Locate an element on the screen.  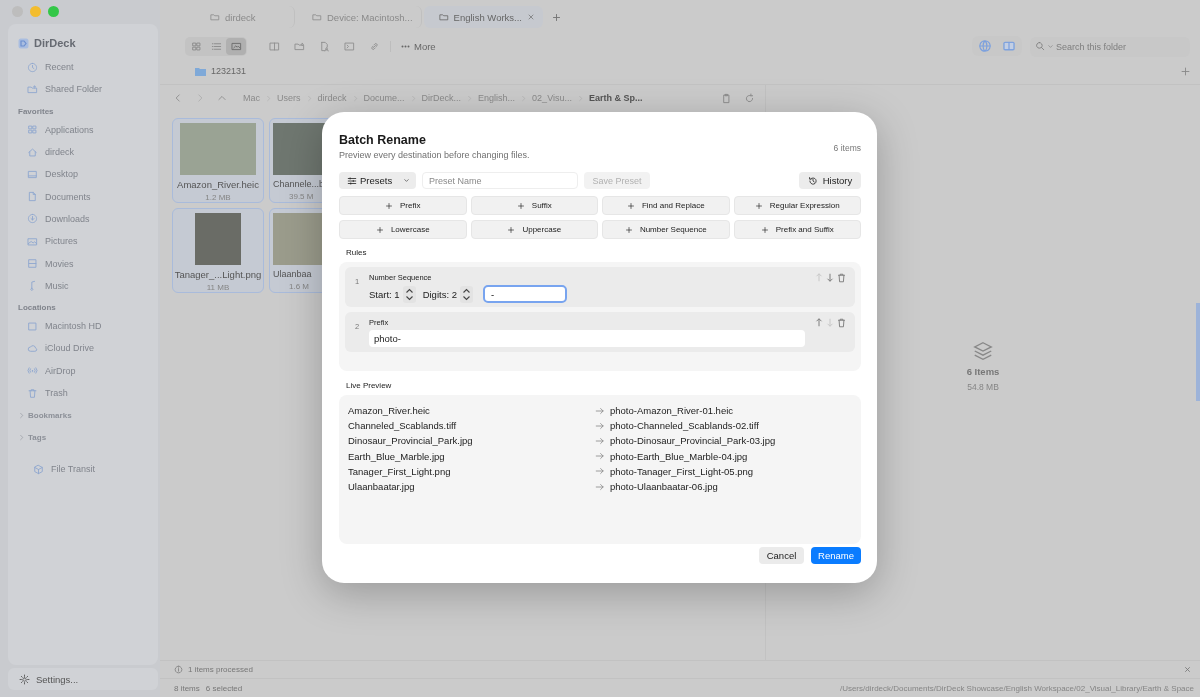
add-rule-button: Suffix is located at coordinates (534, 205).